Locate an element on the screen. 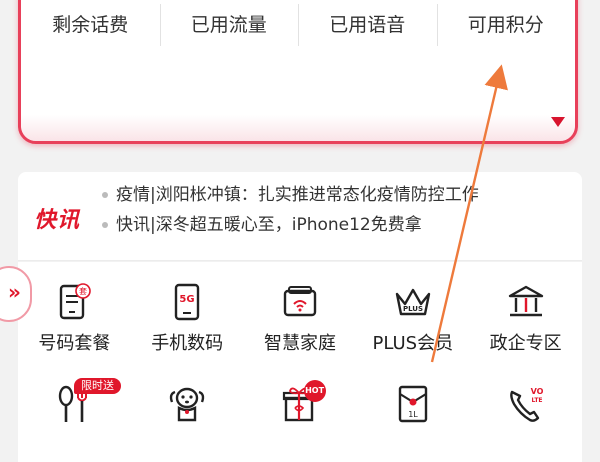 The height and width of the screenshot is (462, 600). double-chevron-right-icon: » is located at coordinates (14, 292).